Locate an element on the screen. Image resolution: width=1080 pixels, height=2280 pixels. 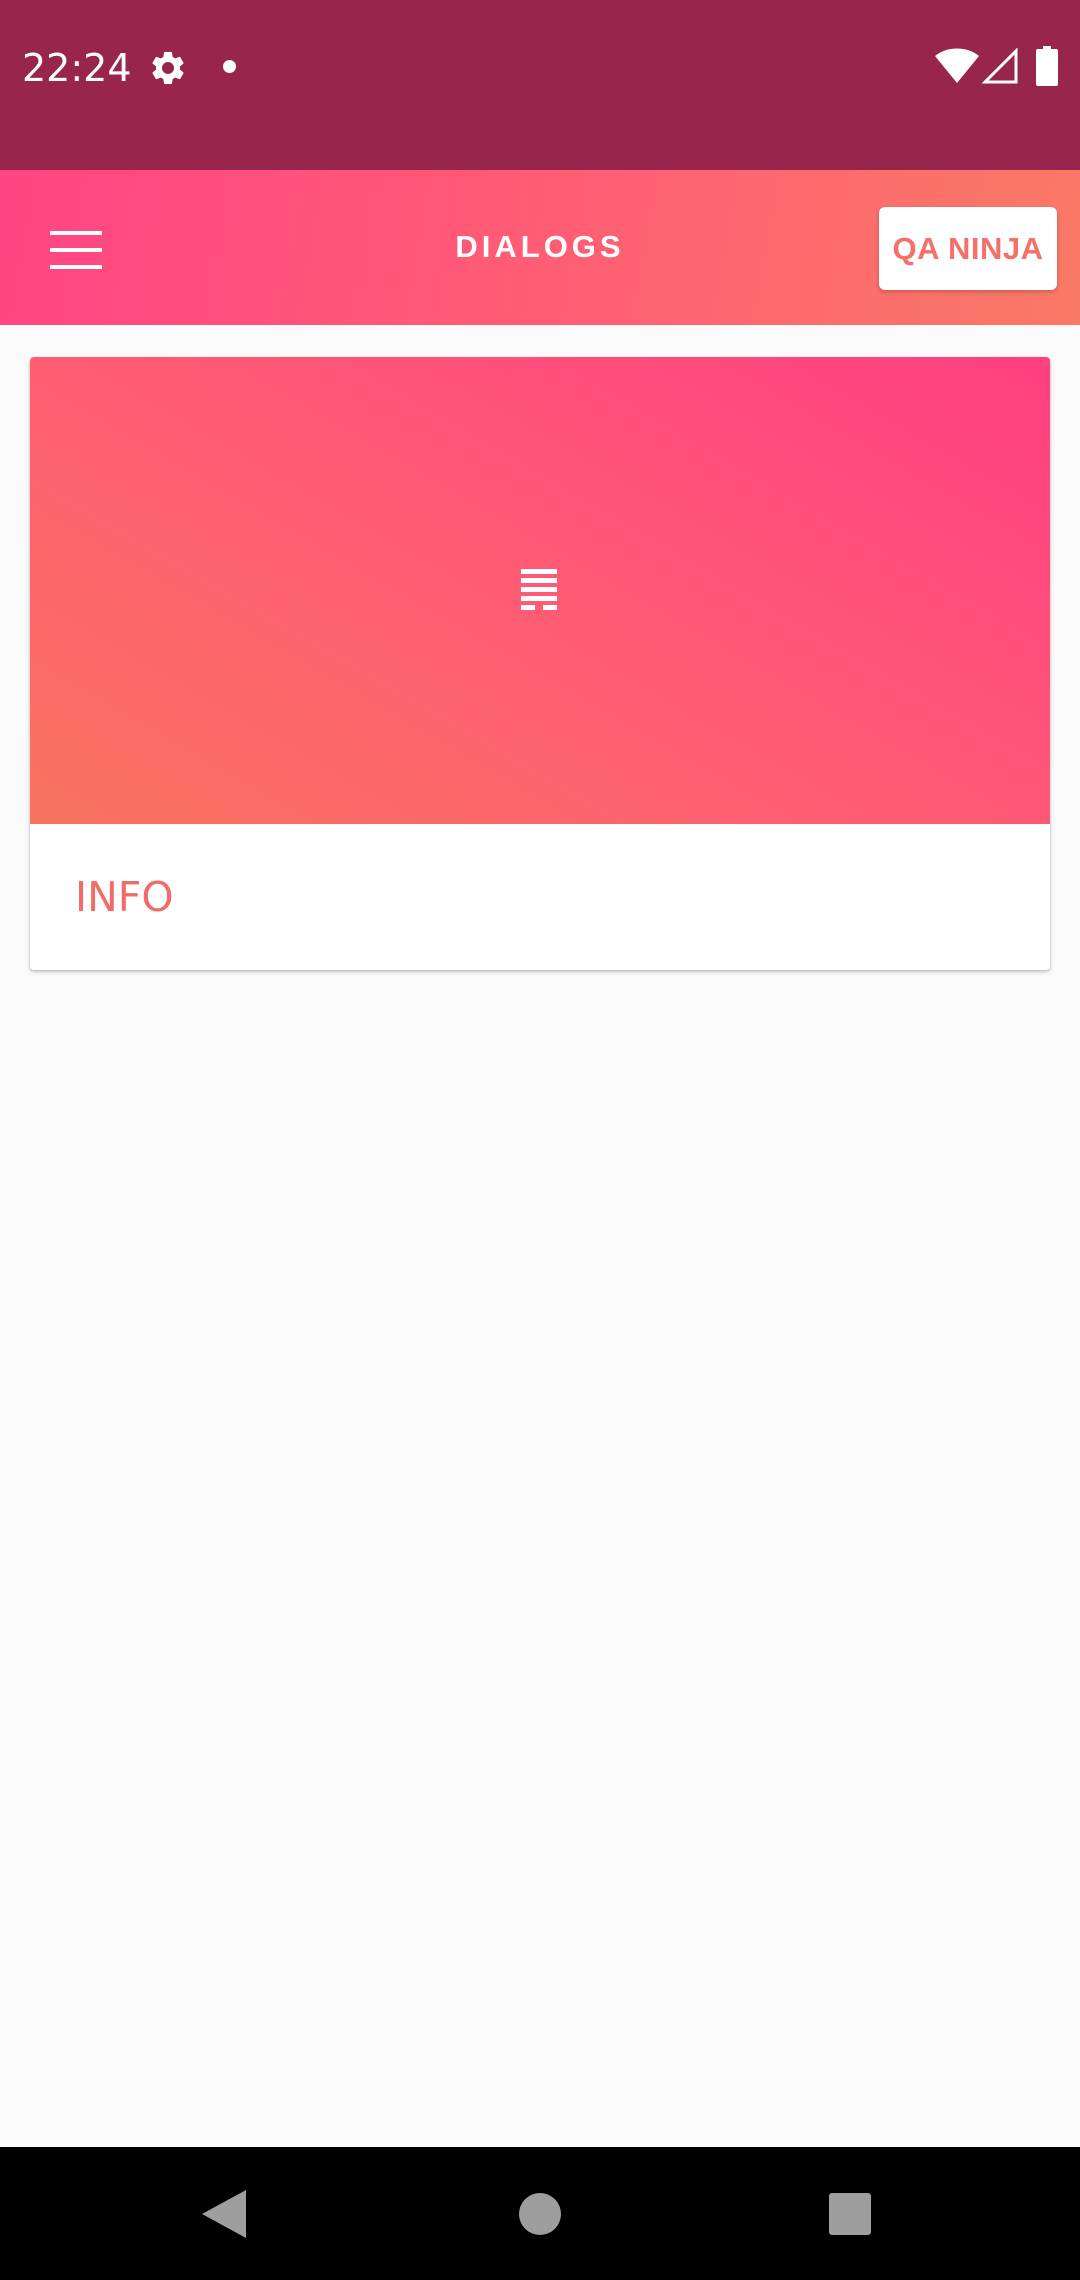
recents-icon is located at coordinates (850, 2214).